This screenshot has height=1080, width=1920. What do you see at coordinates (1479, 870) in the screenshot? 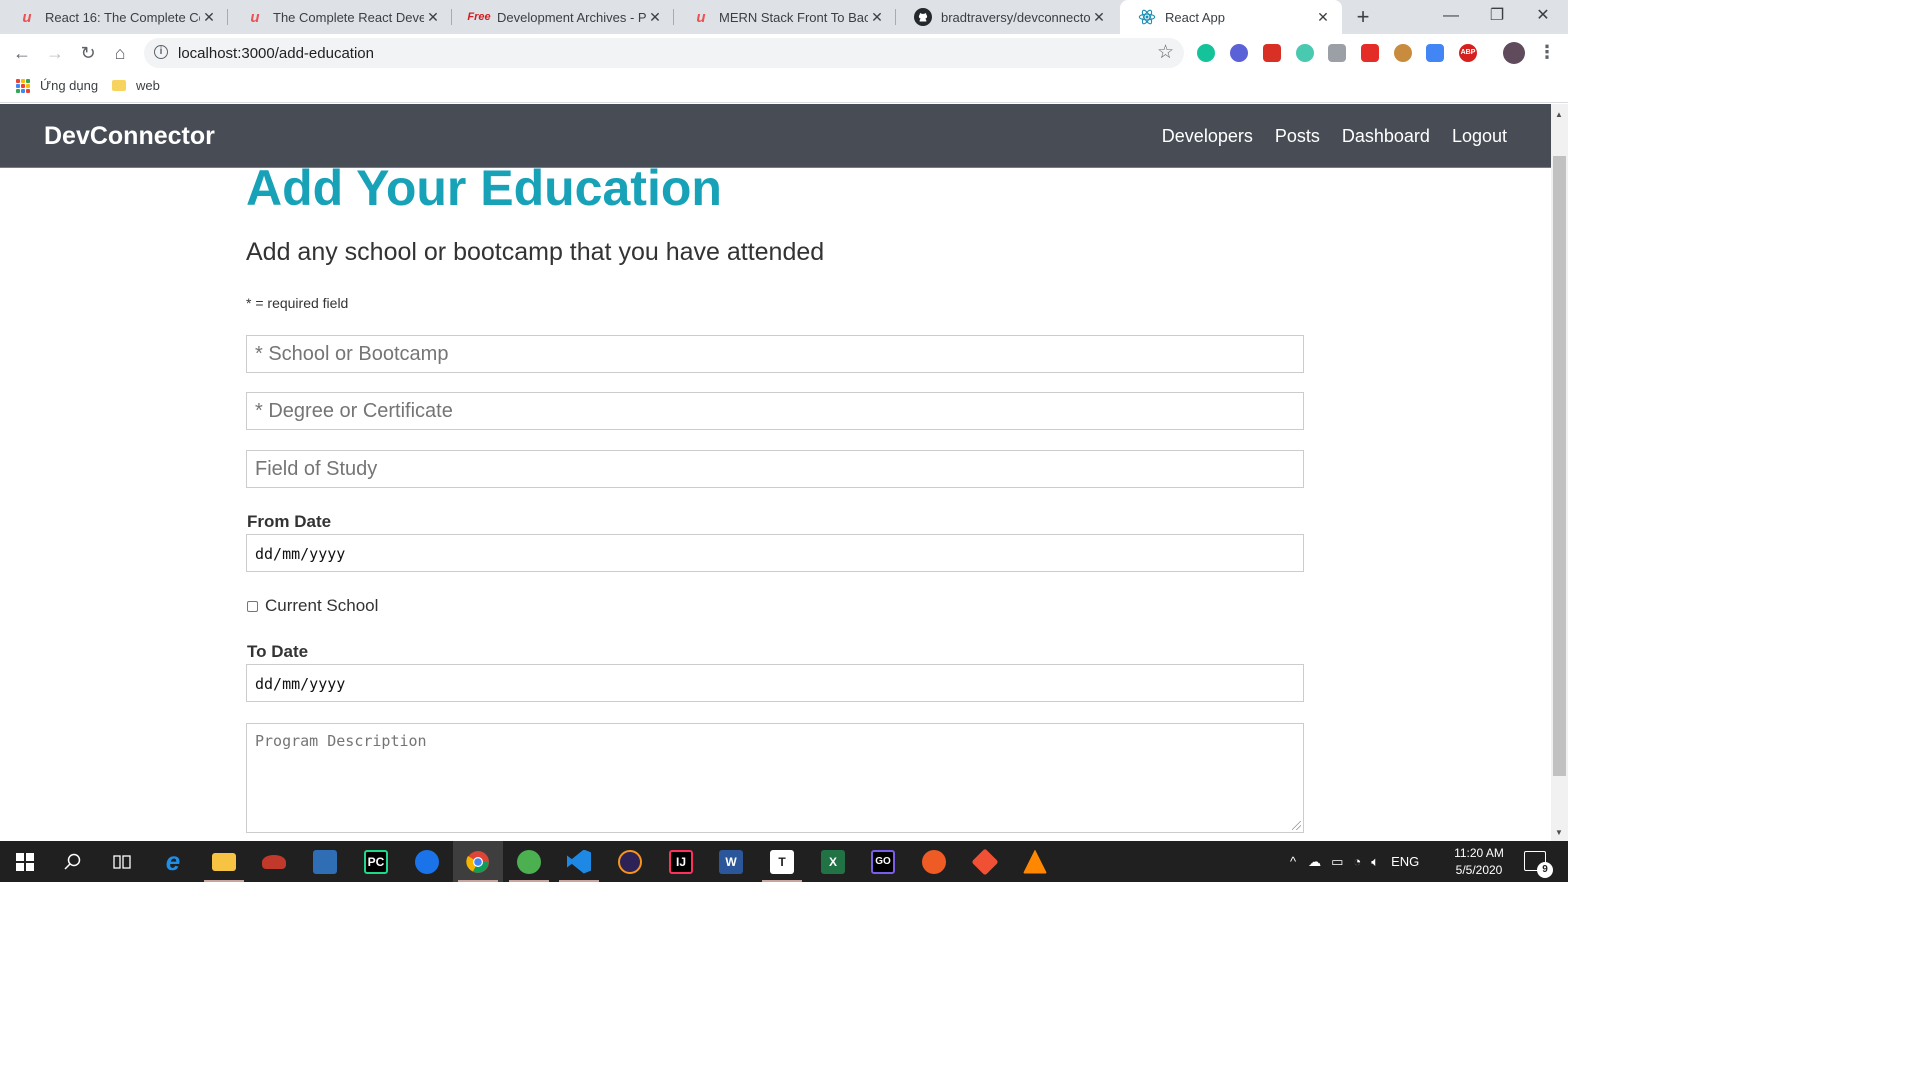
I see `clock-date: 5/5/2020` at bounding box center [1479, 870].